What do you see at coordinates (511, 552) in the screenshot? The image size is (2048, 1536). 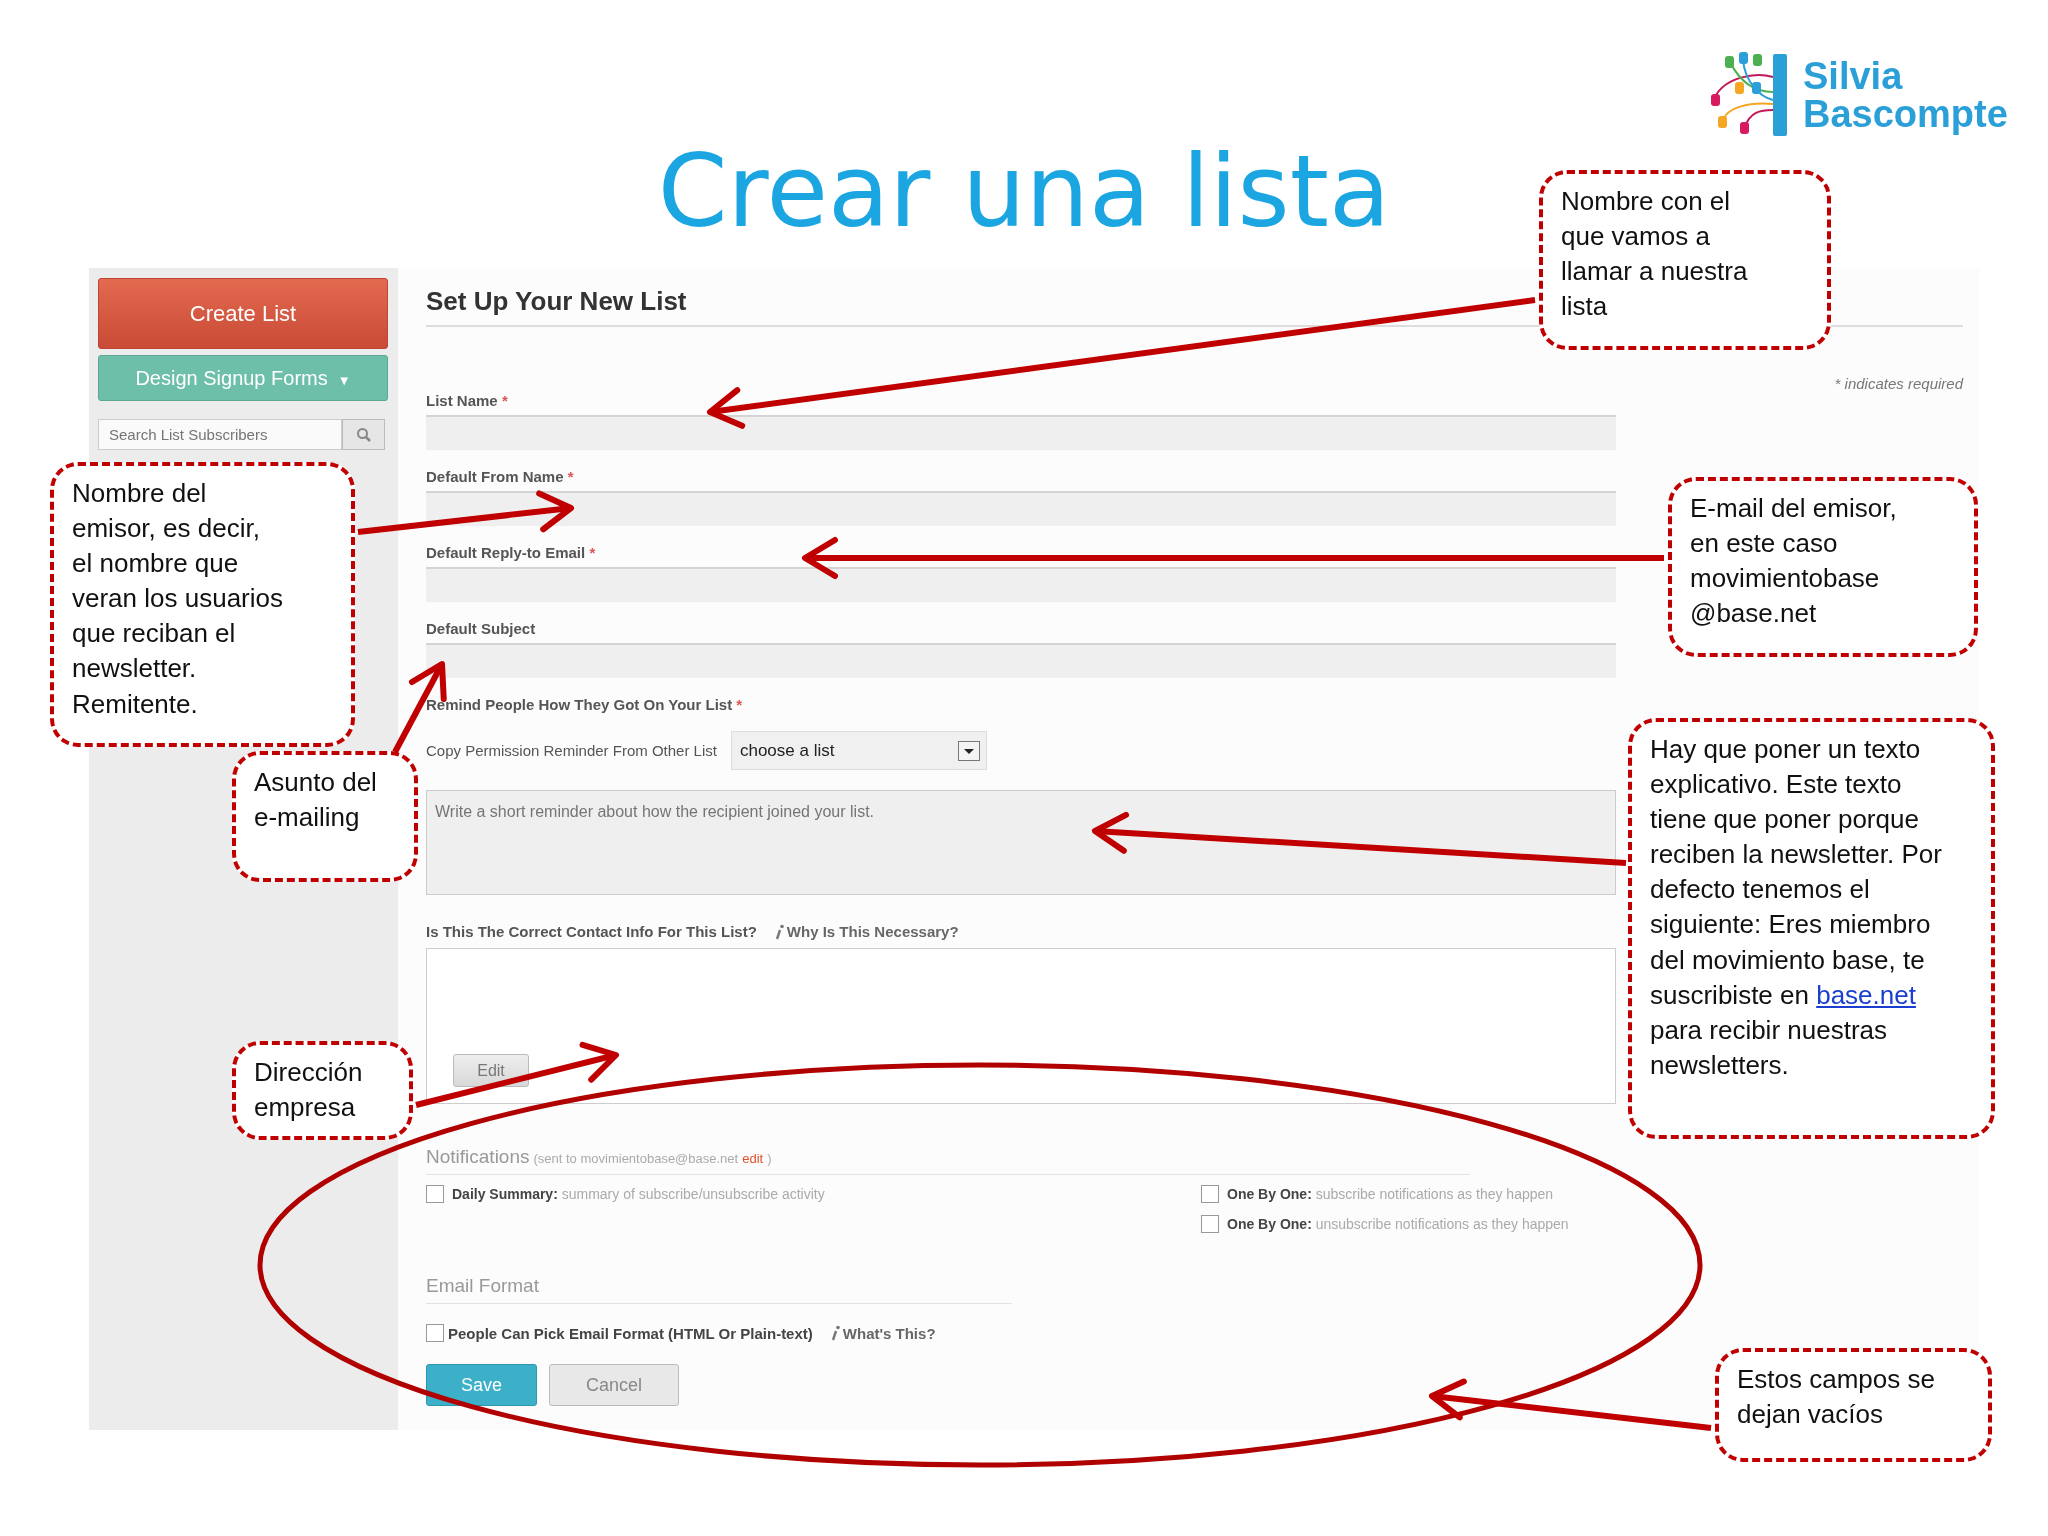 I see `field-label: Default Reply-to Email *` at bounding box center [511, 552].